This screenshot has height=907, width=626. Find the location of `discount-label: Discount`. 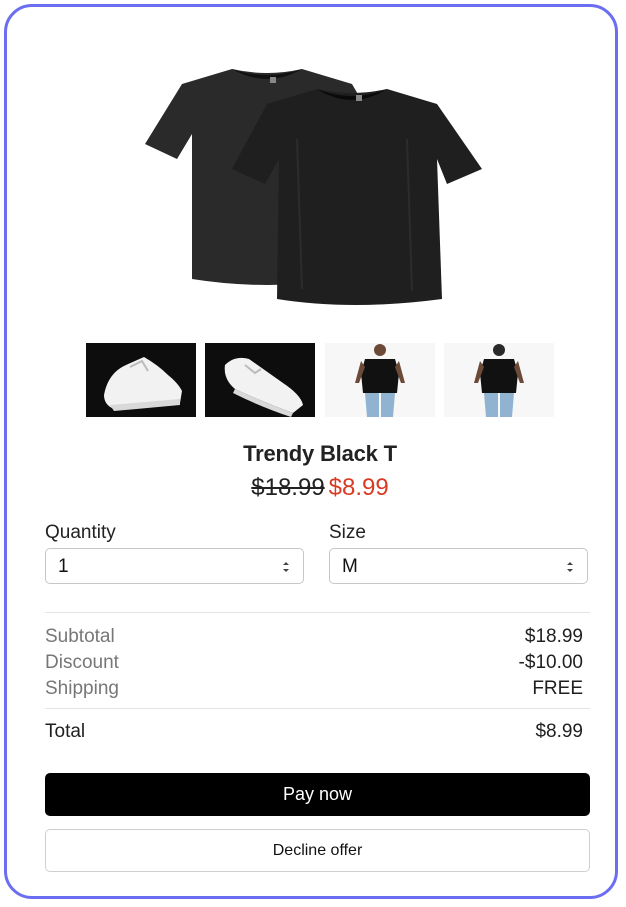

discount-label: Discount is located at coordinates (82, 662).